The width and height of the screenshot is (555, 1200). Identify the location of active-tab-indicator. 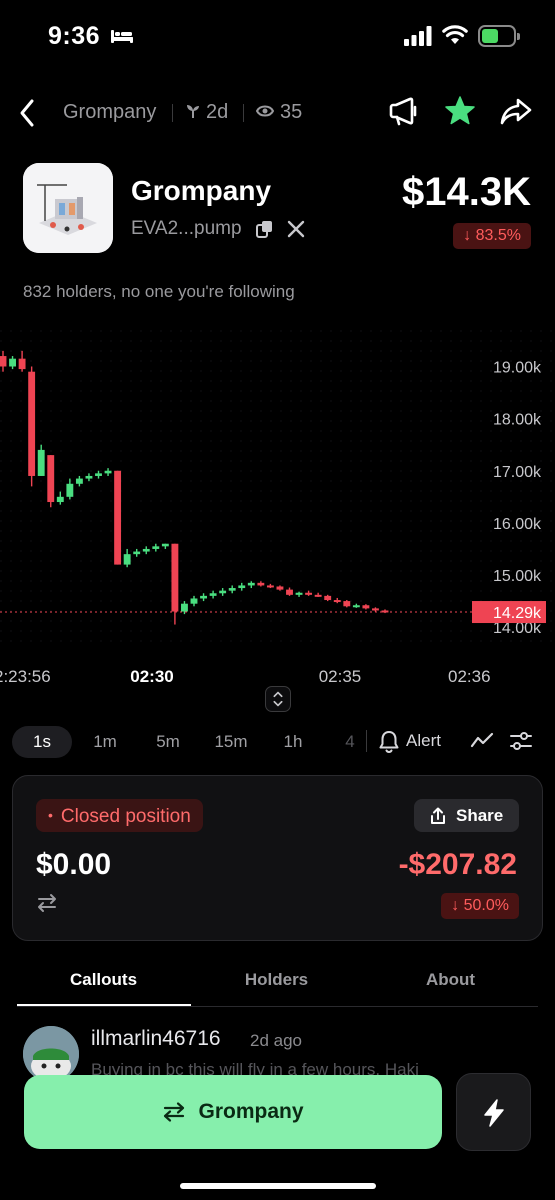
(104, 1005).